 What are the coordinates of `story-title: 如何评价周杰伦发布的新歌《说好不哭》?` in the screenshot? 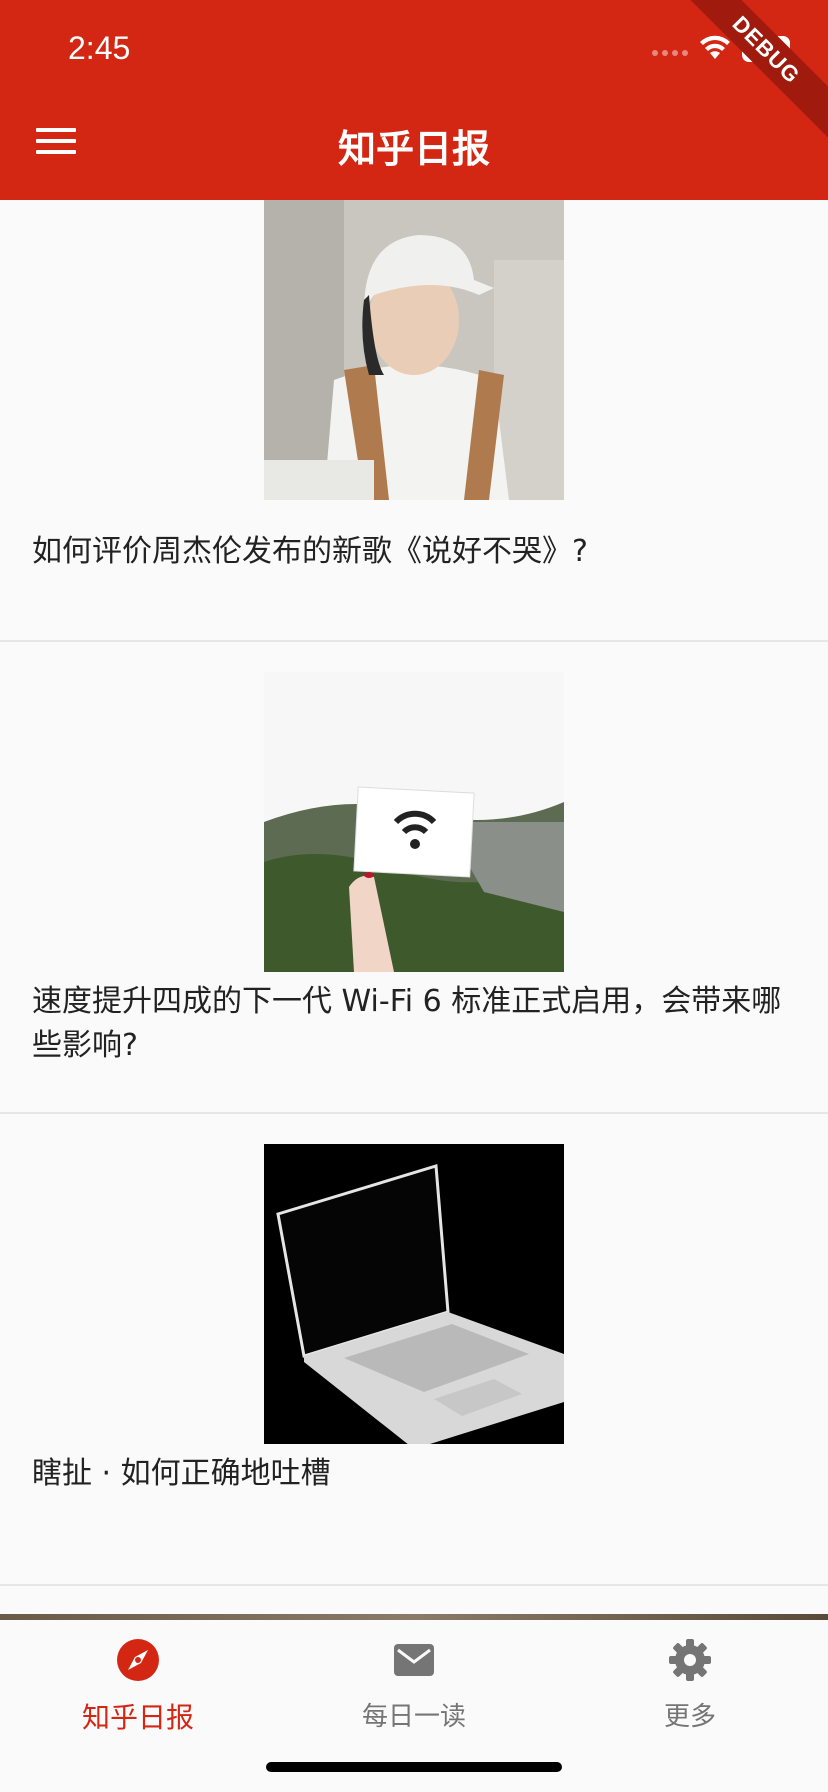 It's located at (310, 551).